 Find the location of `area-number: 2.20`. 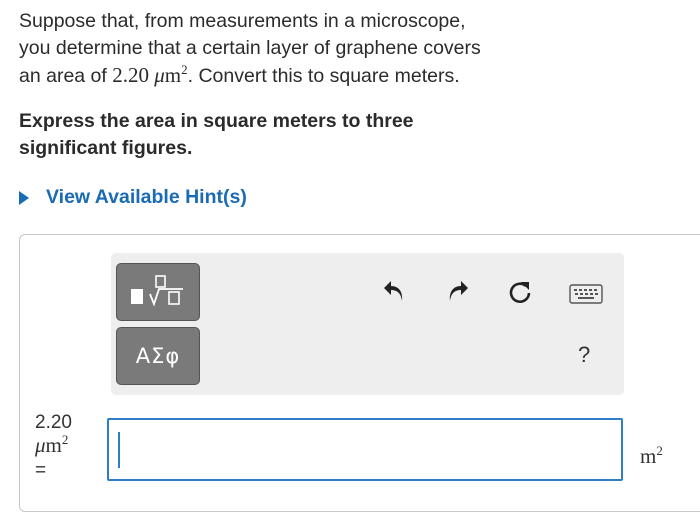

area-number: 2.20 is located at coordinates (130, 75).